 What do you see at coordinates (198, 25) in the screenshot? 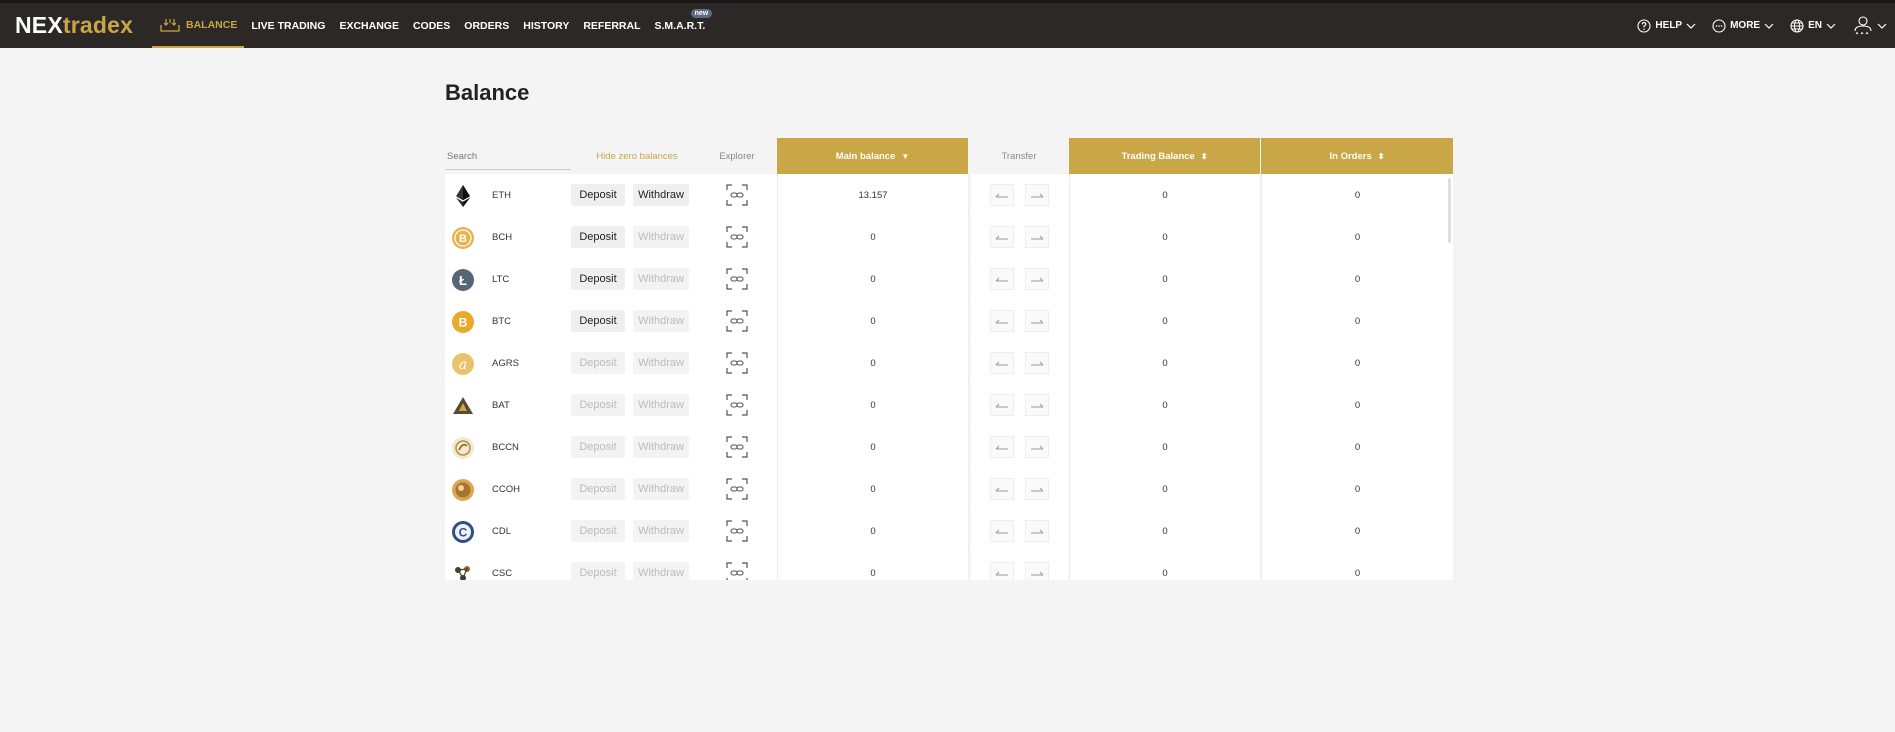
I see `nav-balance: BALANCE` at bounding box center [198, 25].